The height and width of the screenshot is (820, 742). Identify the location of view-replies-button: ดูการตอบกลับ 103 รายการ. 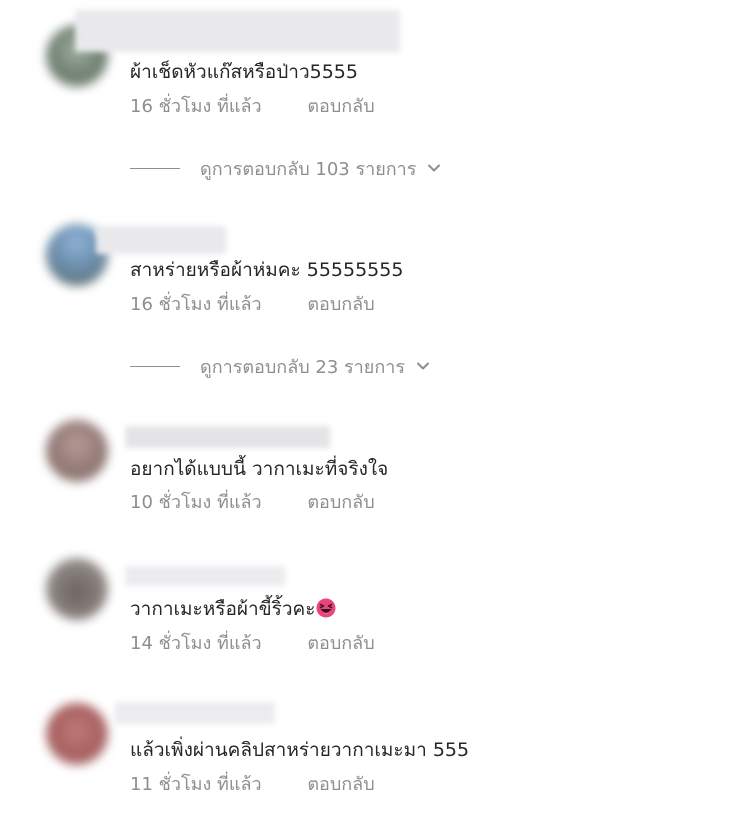
(286, 168).